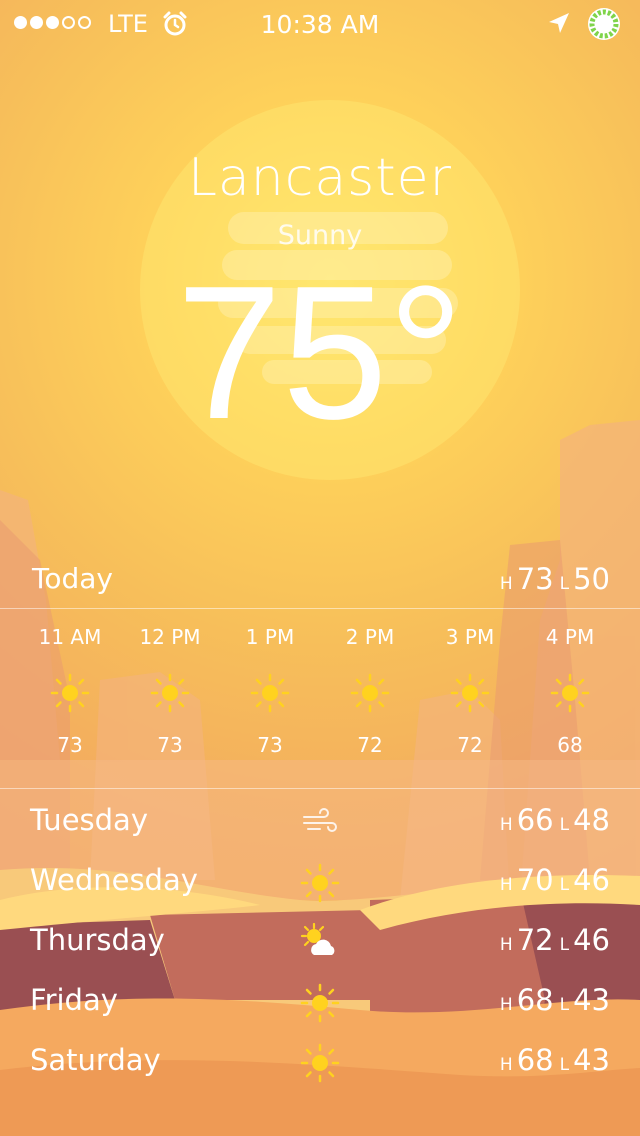 The height and width of the screenshot is (1136, 640). What do you see at coordinates (370, 637) in the screenshot?
I see `hour-time: 2 PM` at bounding box center [370, 637].